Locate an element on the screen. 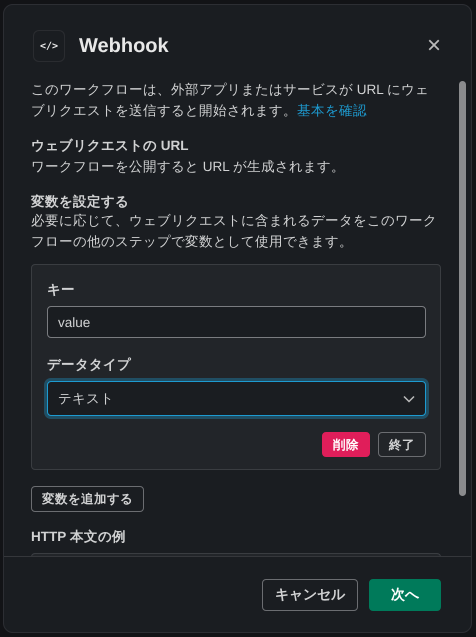  key-input: value is located at coordinates (236, 322).